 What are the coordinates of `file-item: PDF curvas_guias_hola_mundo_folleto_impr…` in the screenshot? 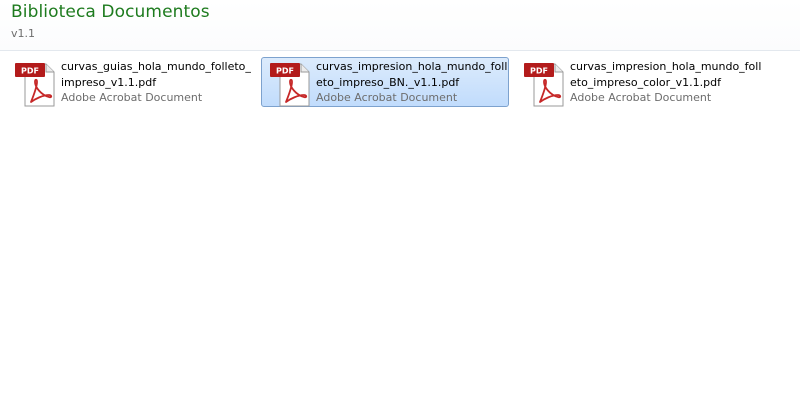 It's located at (130, 82).